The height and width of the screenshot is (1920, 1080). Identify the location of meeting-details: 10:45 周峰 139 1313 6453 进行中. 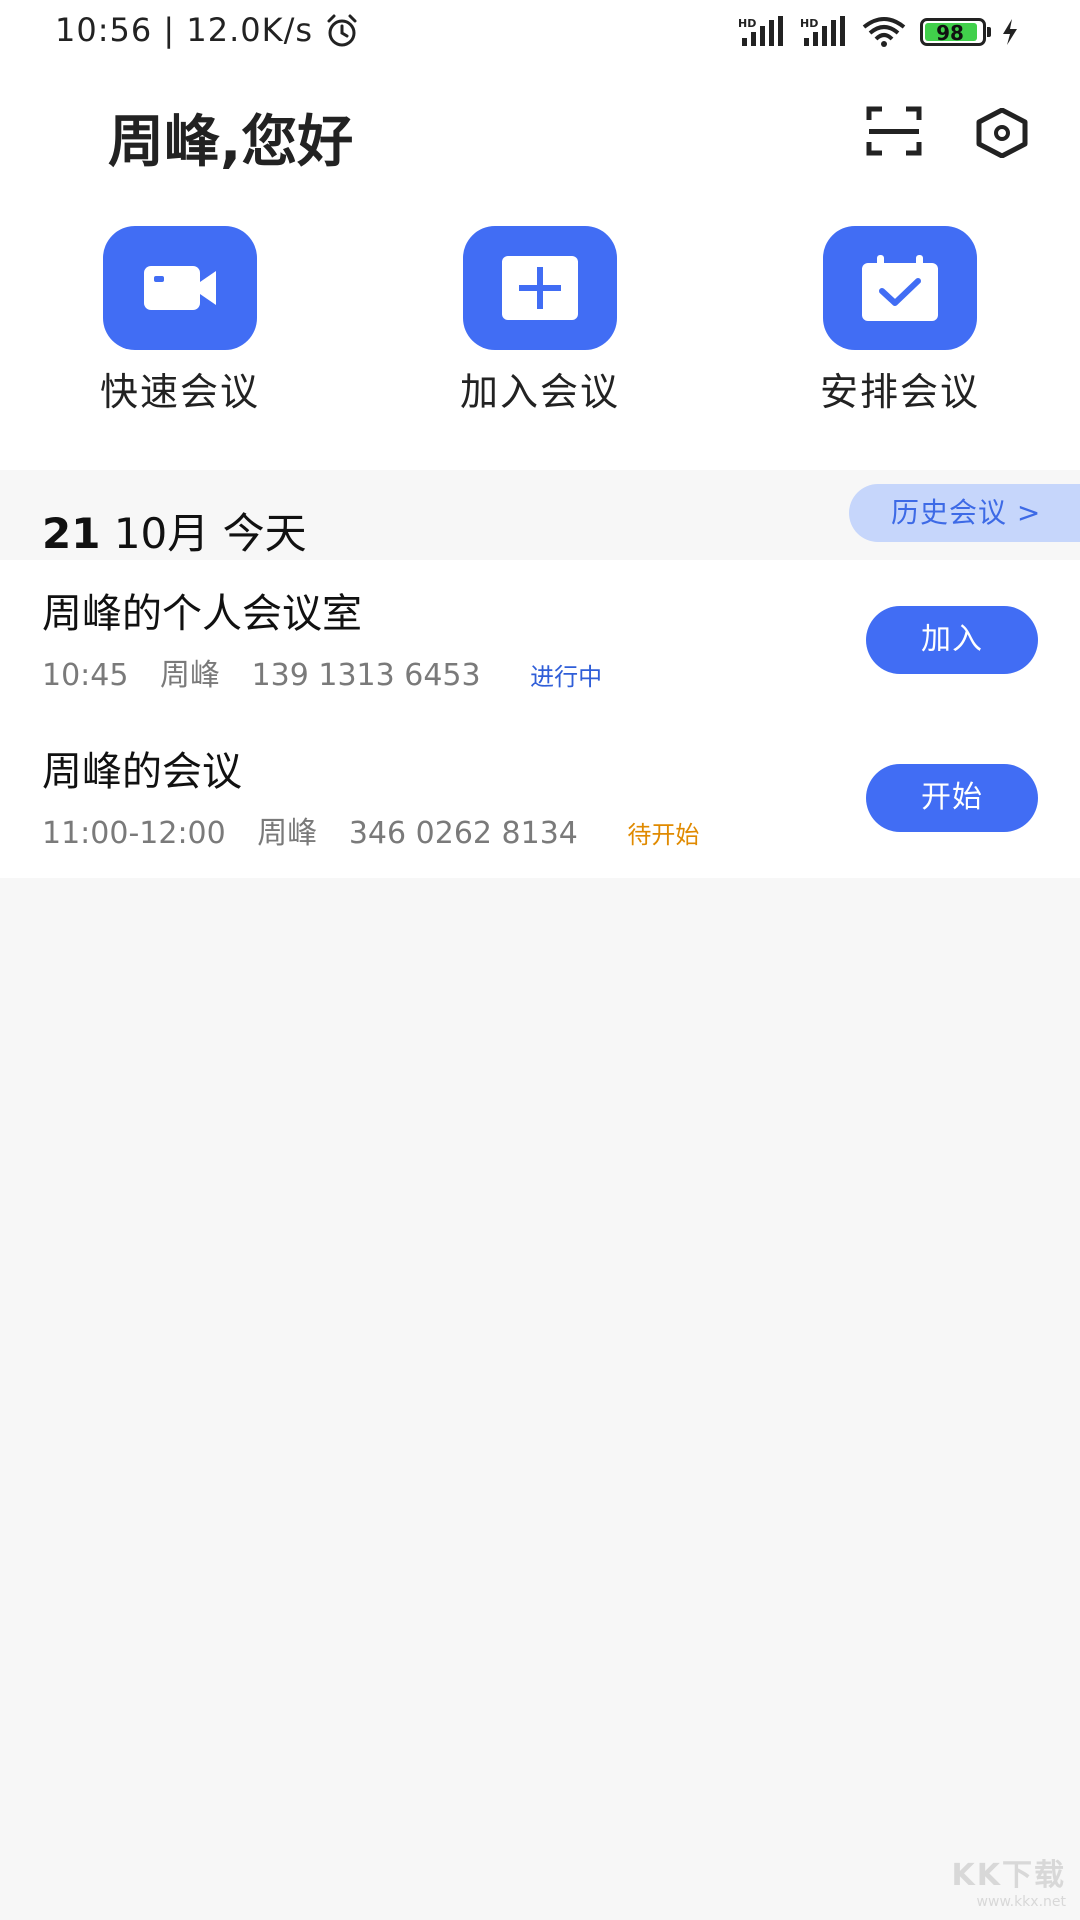
(333, 676).